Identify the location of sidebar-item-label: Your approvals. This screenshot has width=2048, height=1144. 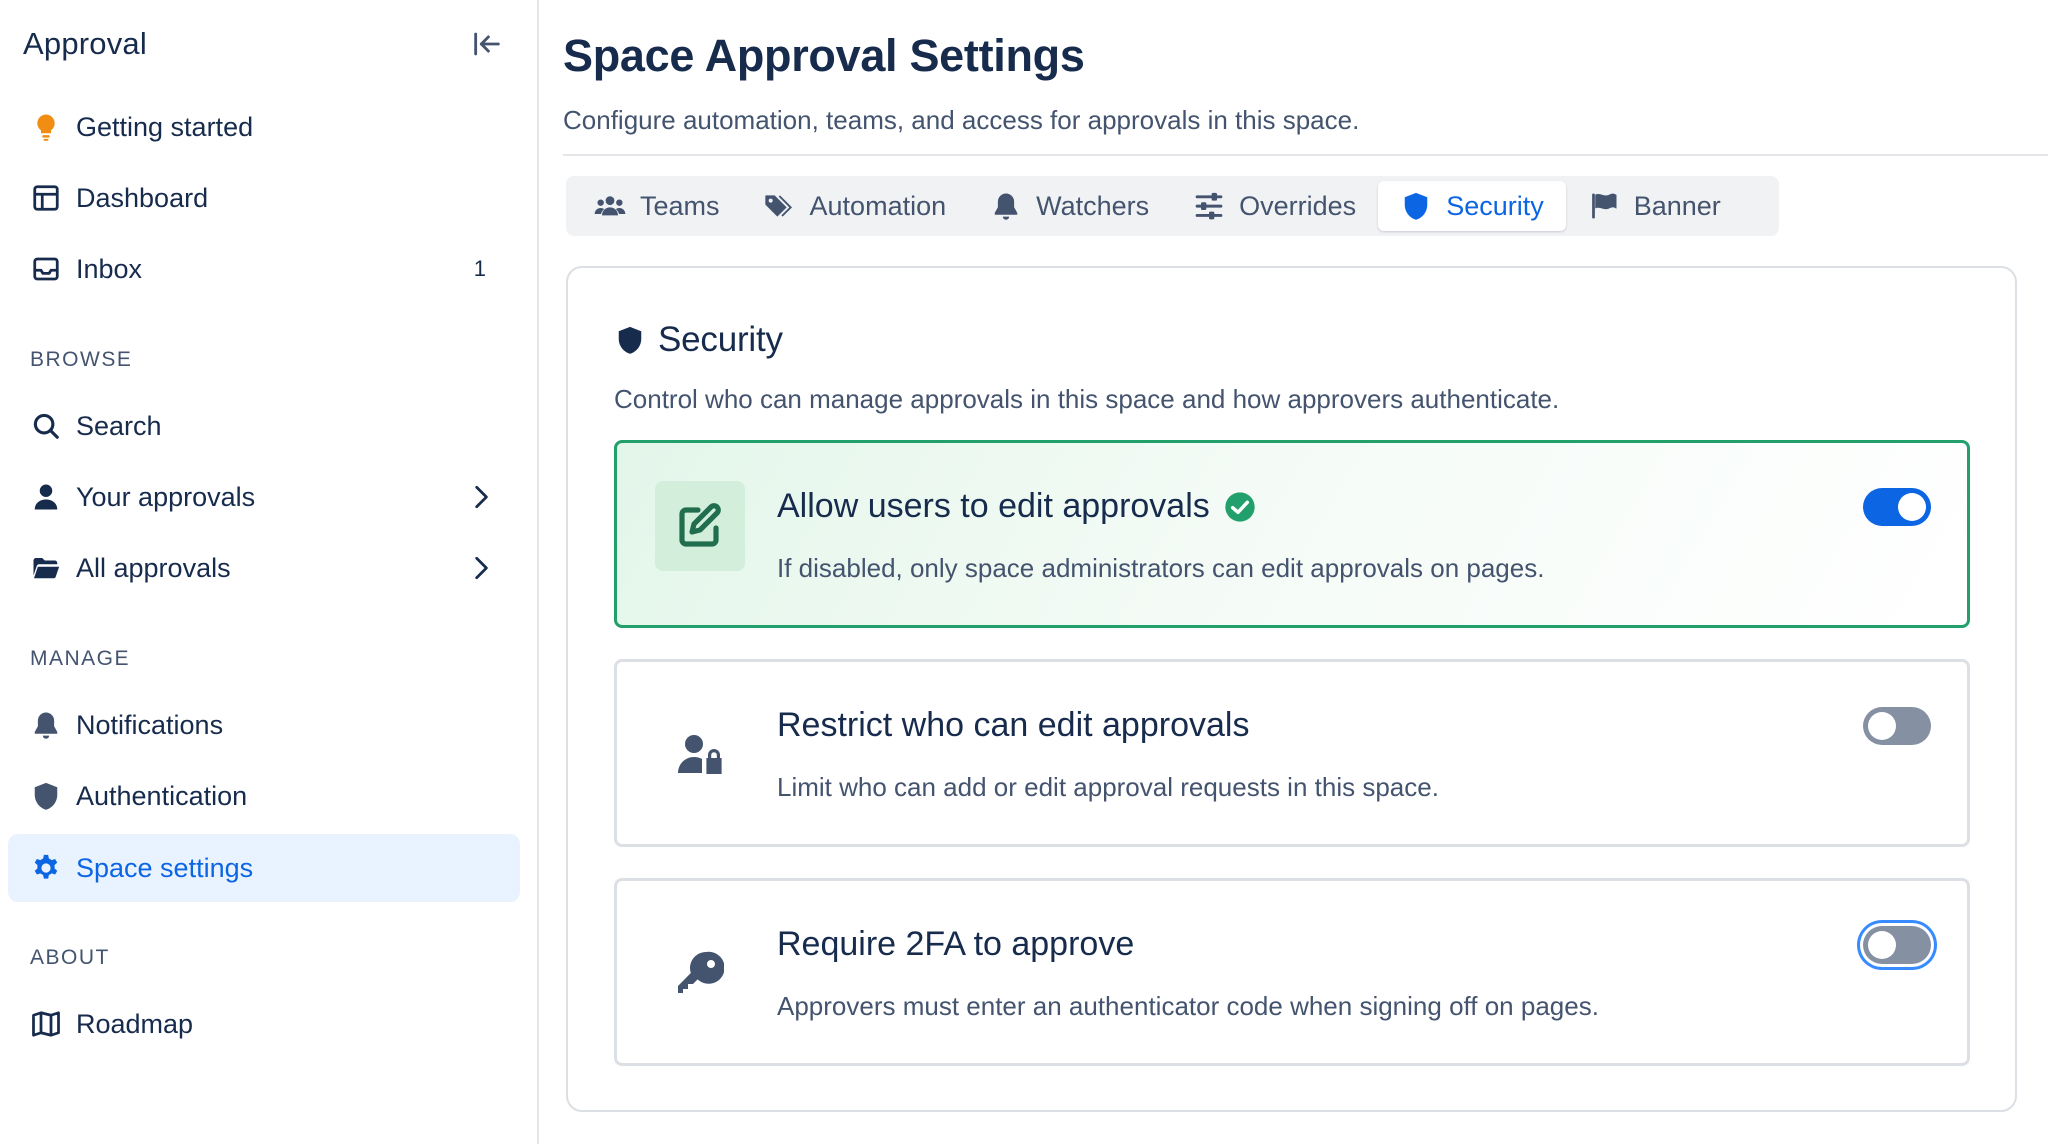
(166, 496).